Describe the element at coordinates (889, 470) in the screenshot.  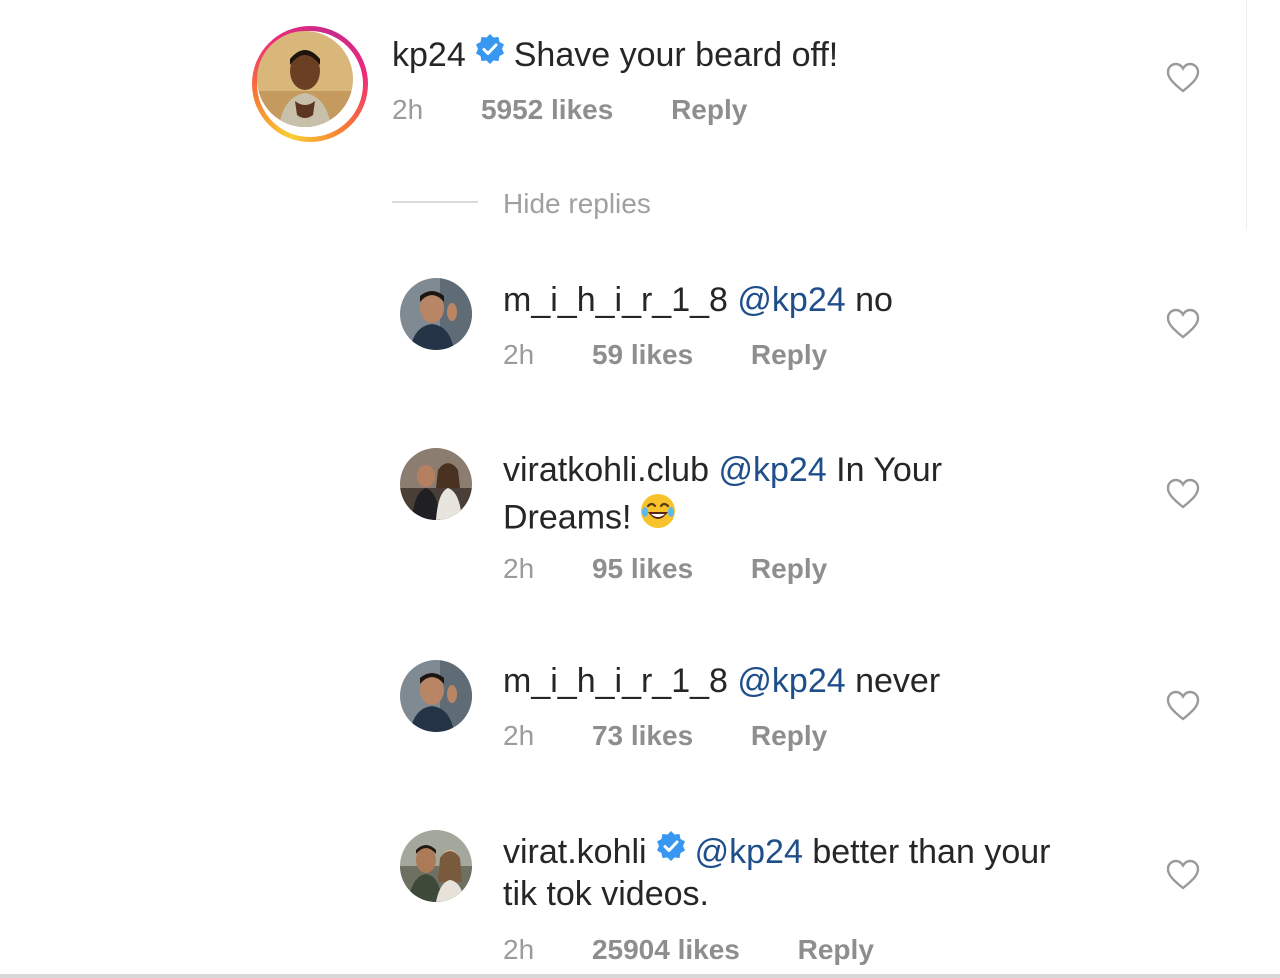
I see `comment-body: In Your` at that location.